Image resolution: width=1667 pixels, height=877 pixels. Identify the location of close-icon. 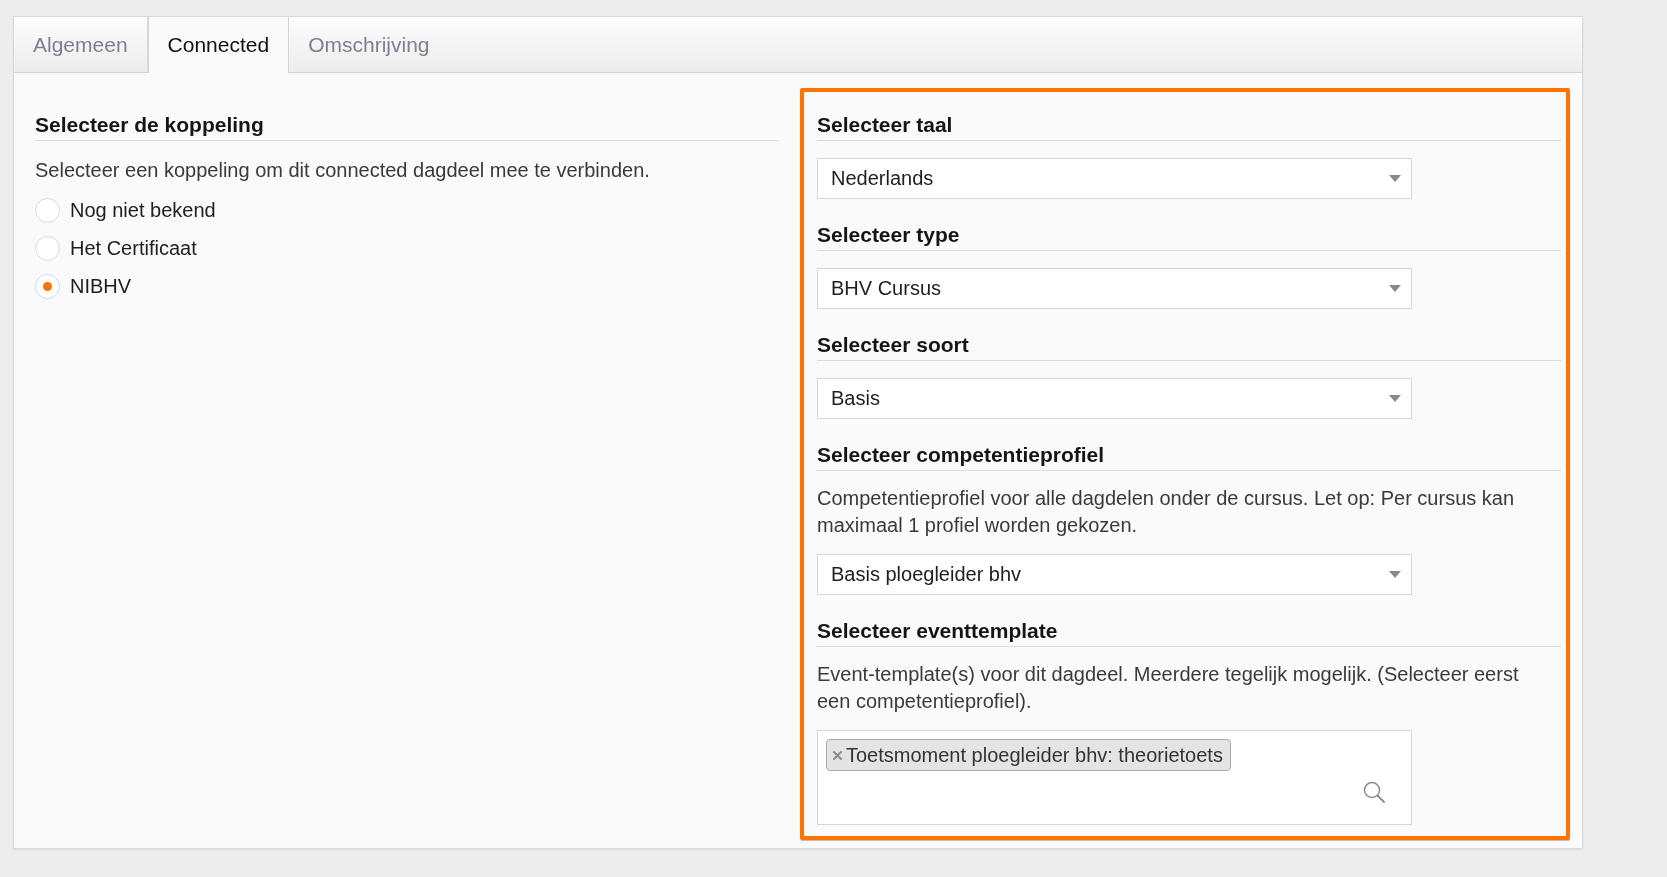
(837, 755).